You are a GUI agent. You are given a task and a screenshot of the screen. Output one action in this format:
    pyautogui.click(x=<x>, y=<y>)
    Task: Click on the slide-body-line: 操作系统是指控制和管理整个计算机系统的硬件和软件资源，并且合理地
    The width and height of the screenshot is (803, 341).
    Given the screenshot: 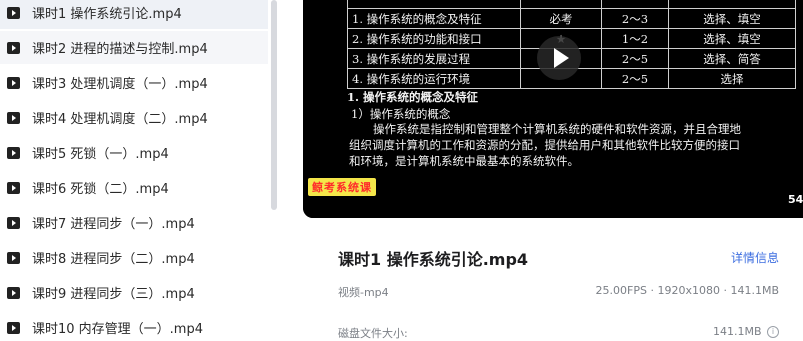 What is the action you would take?
    pyautogui.click(x=557, y=129)
    